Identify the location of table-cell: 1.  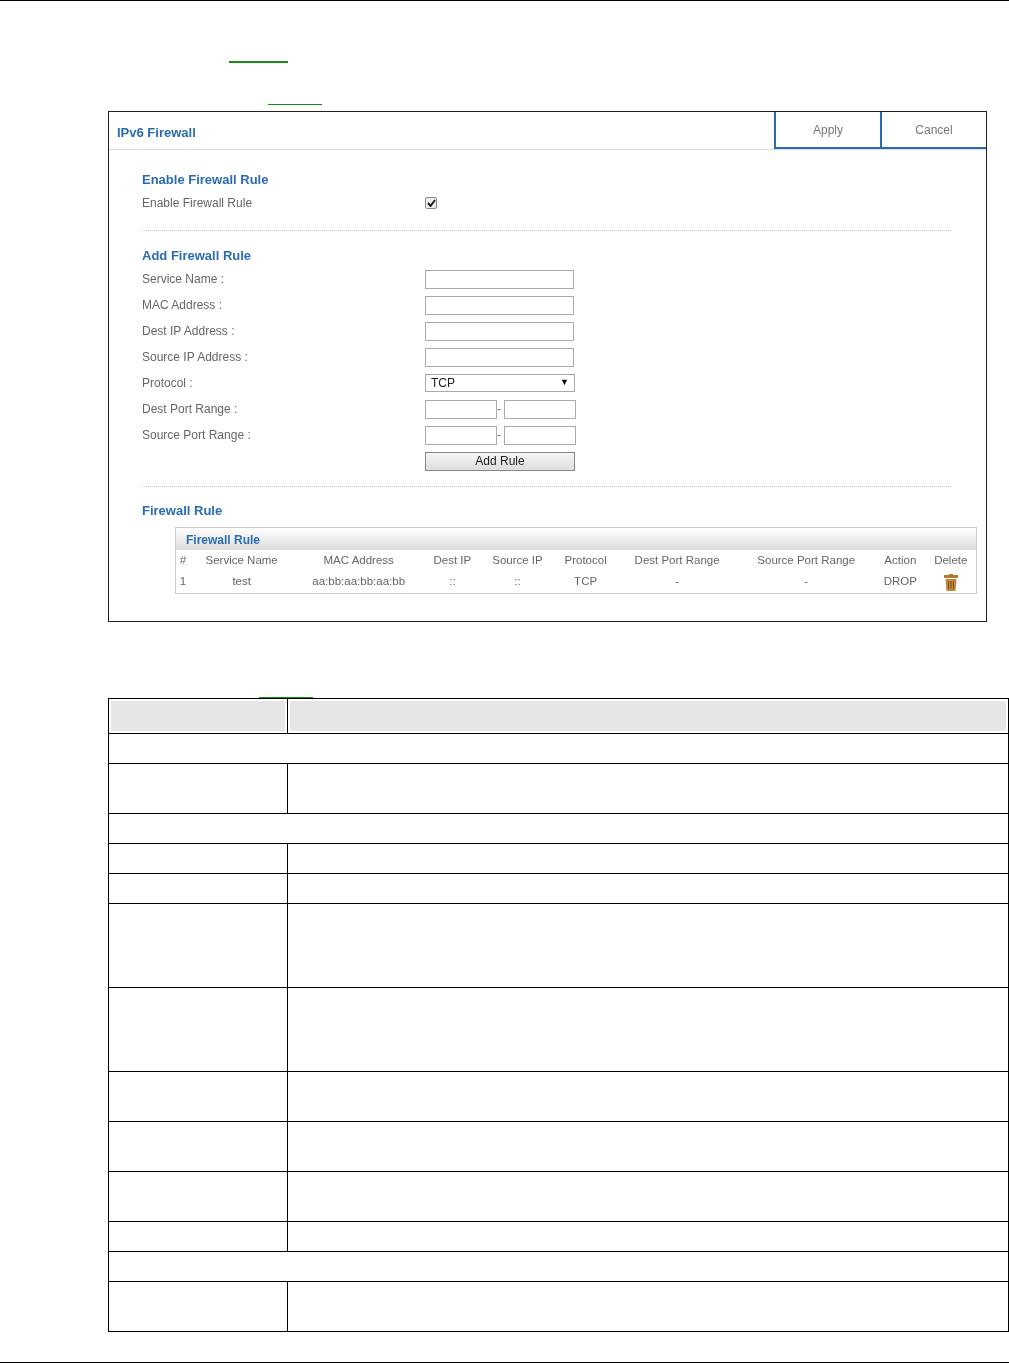
(183, 581).